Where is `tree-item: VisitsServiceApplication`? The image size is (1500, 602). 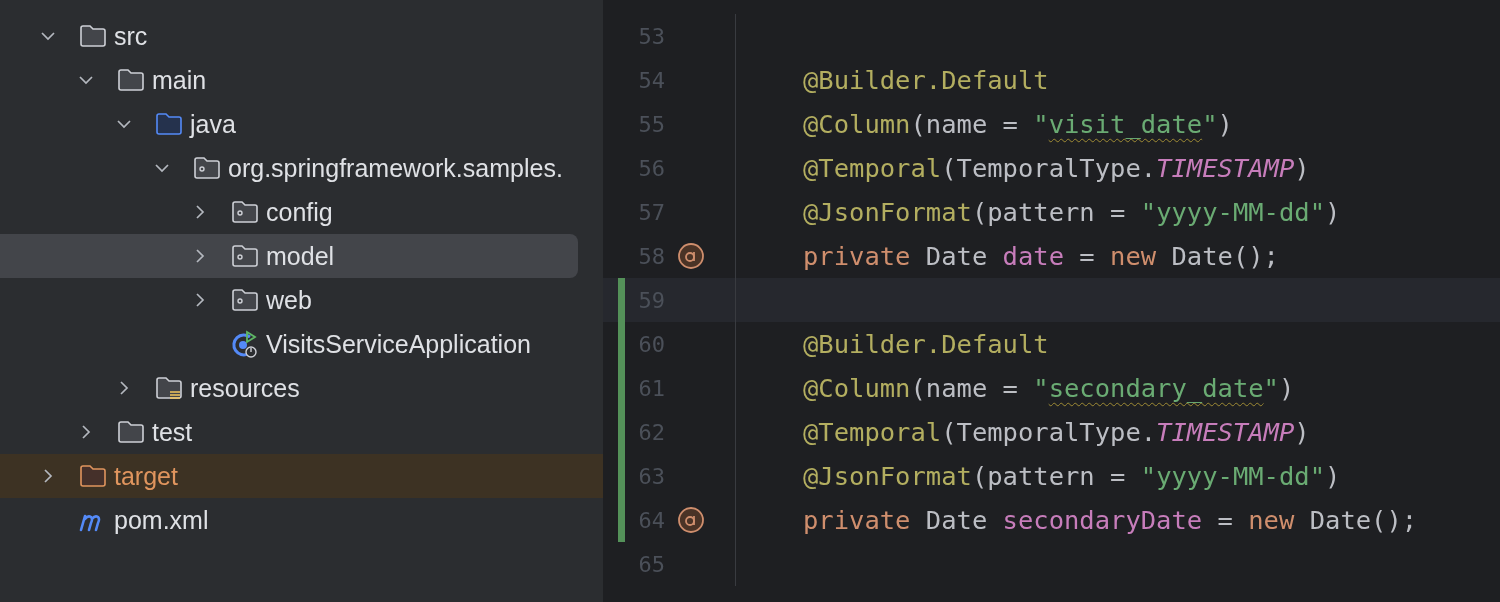
tree-item: VisitsServiceApplication is located at coordinates (301, 344).